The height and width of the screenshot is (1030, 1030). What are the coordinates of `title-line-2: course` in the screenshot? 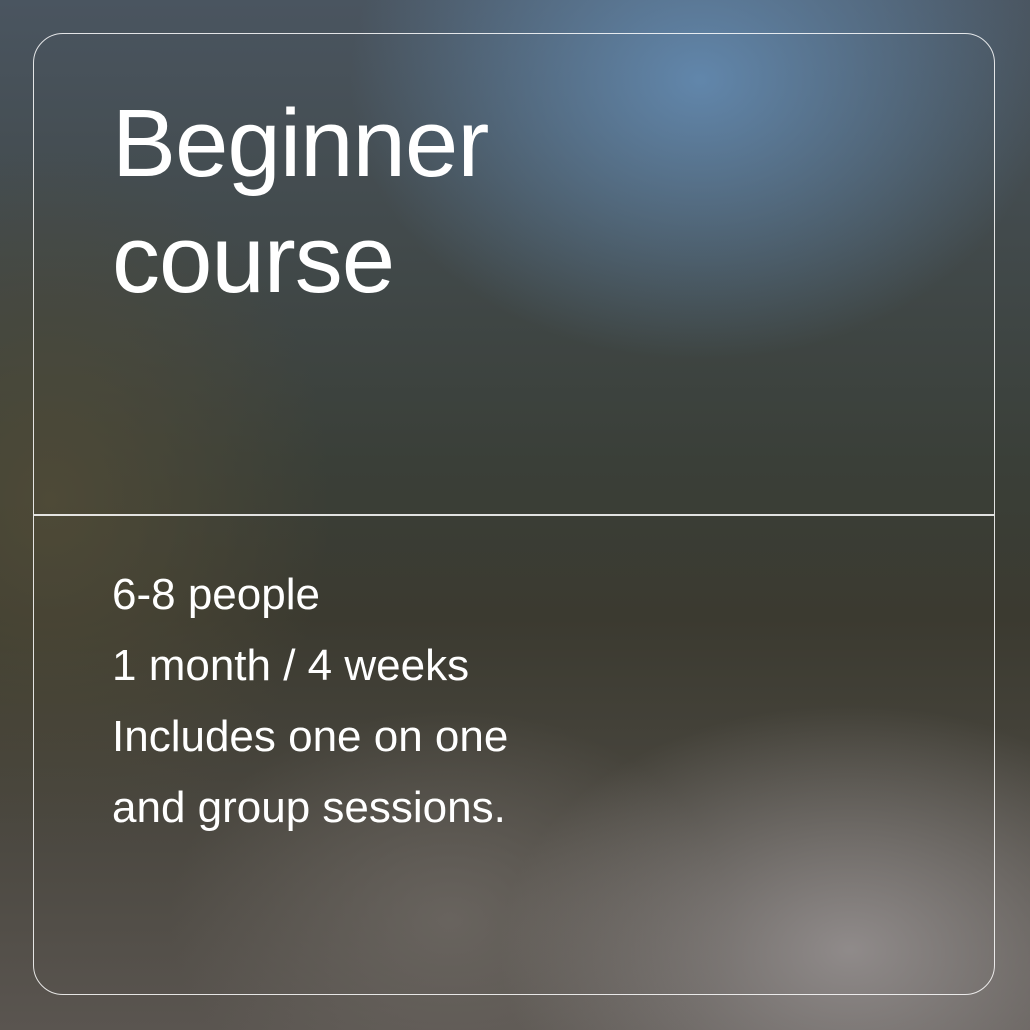 It's located at (253, 259).